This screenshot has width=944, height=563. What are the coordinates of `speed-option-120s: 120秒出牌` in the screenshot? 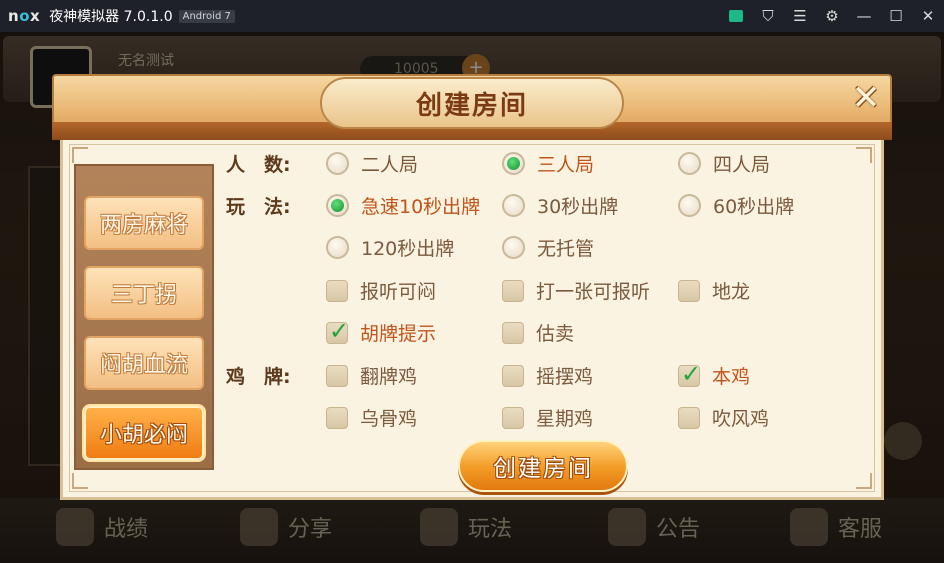 It's located at (390, 247).